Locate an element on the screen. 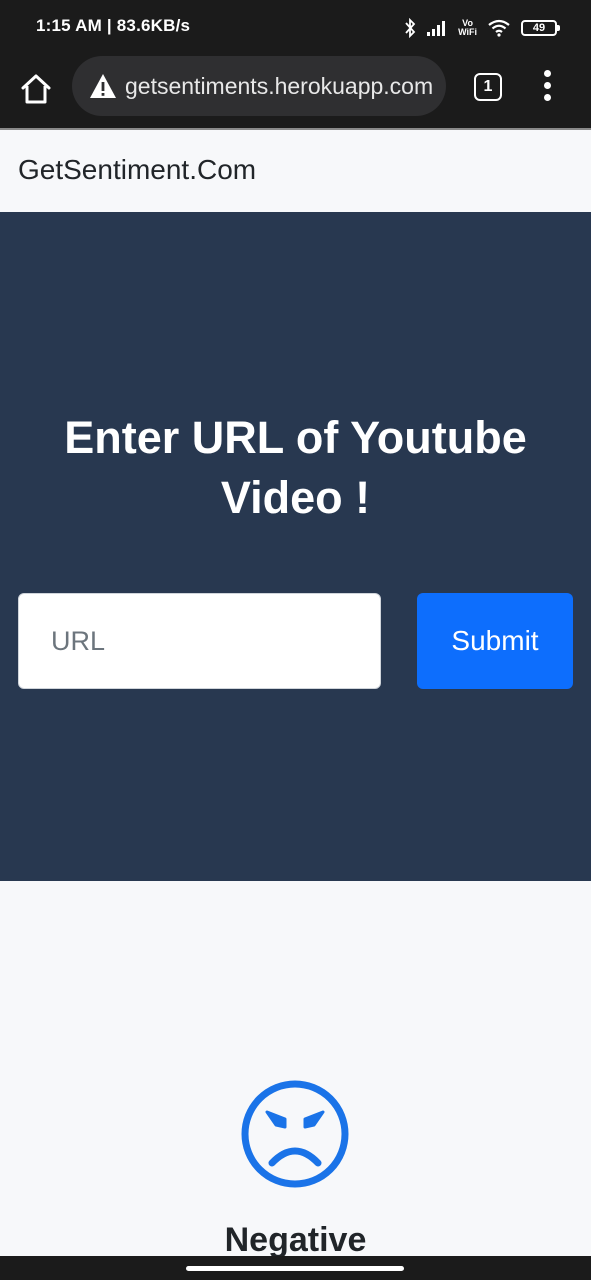  battery-icon: 49 is located at coordinates (540, 28).